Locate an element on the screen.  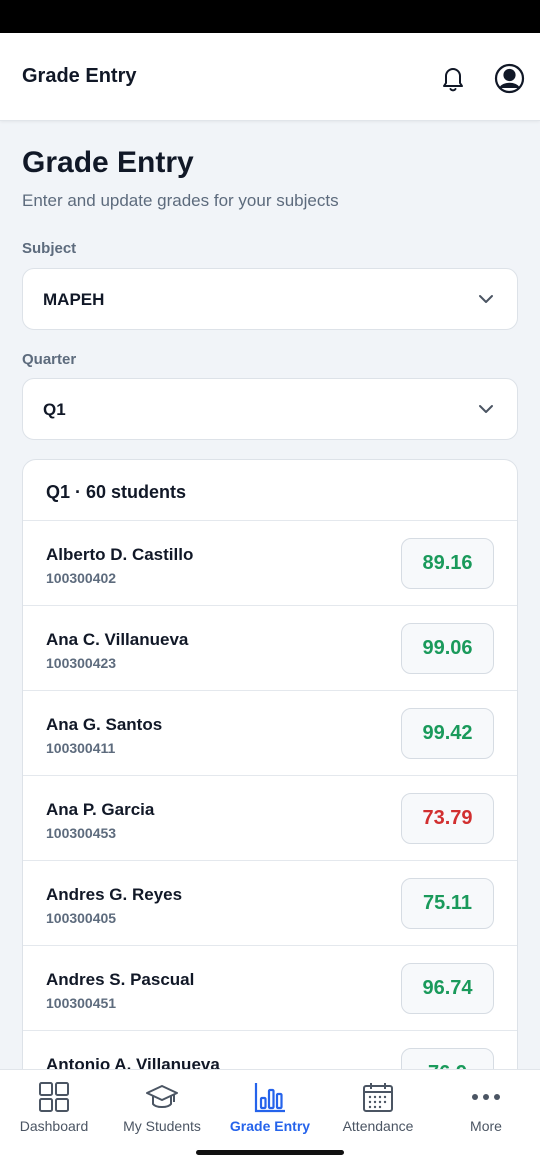
student-row: Ana C. Villanueva 100300423 99.06 is located at coordinates (270, 648).